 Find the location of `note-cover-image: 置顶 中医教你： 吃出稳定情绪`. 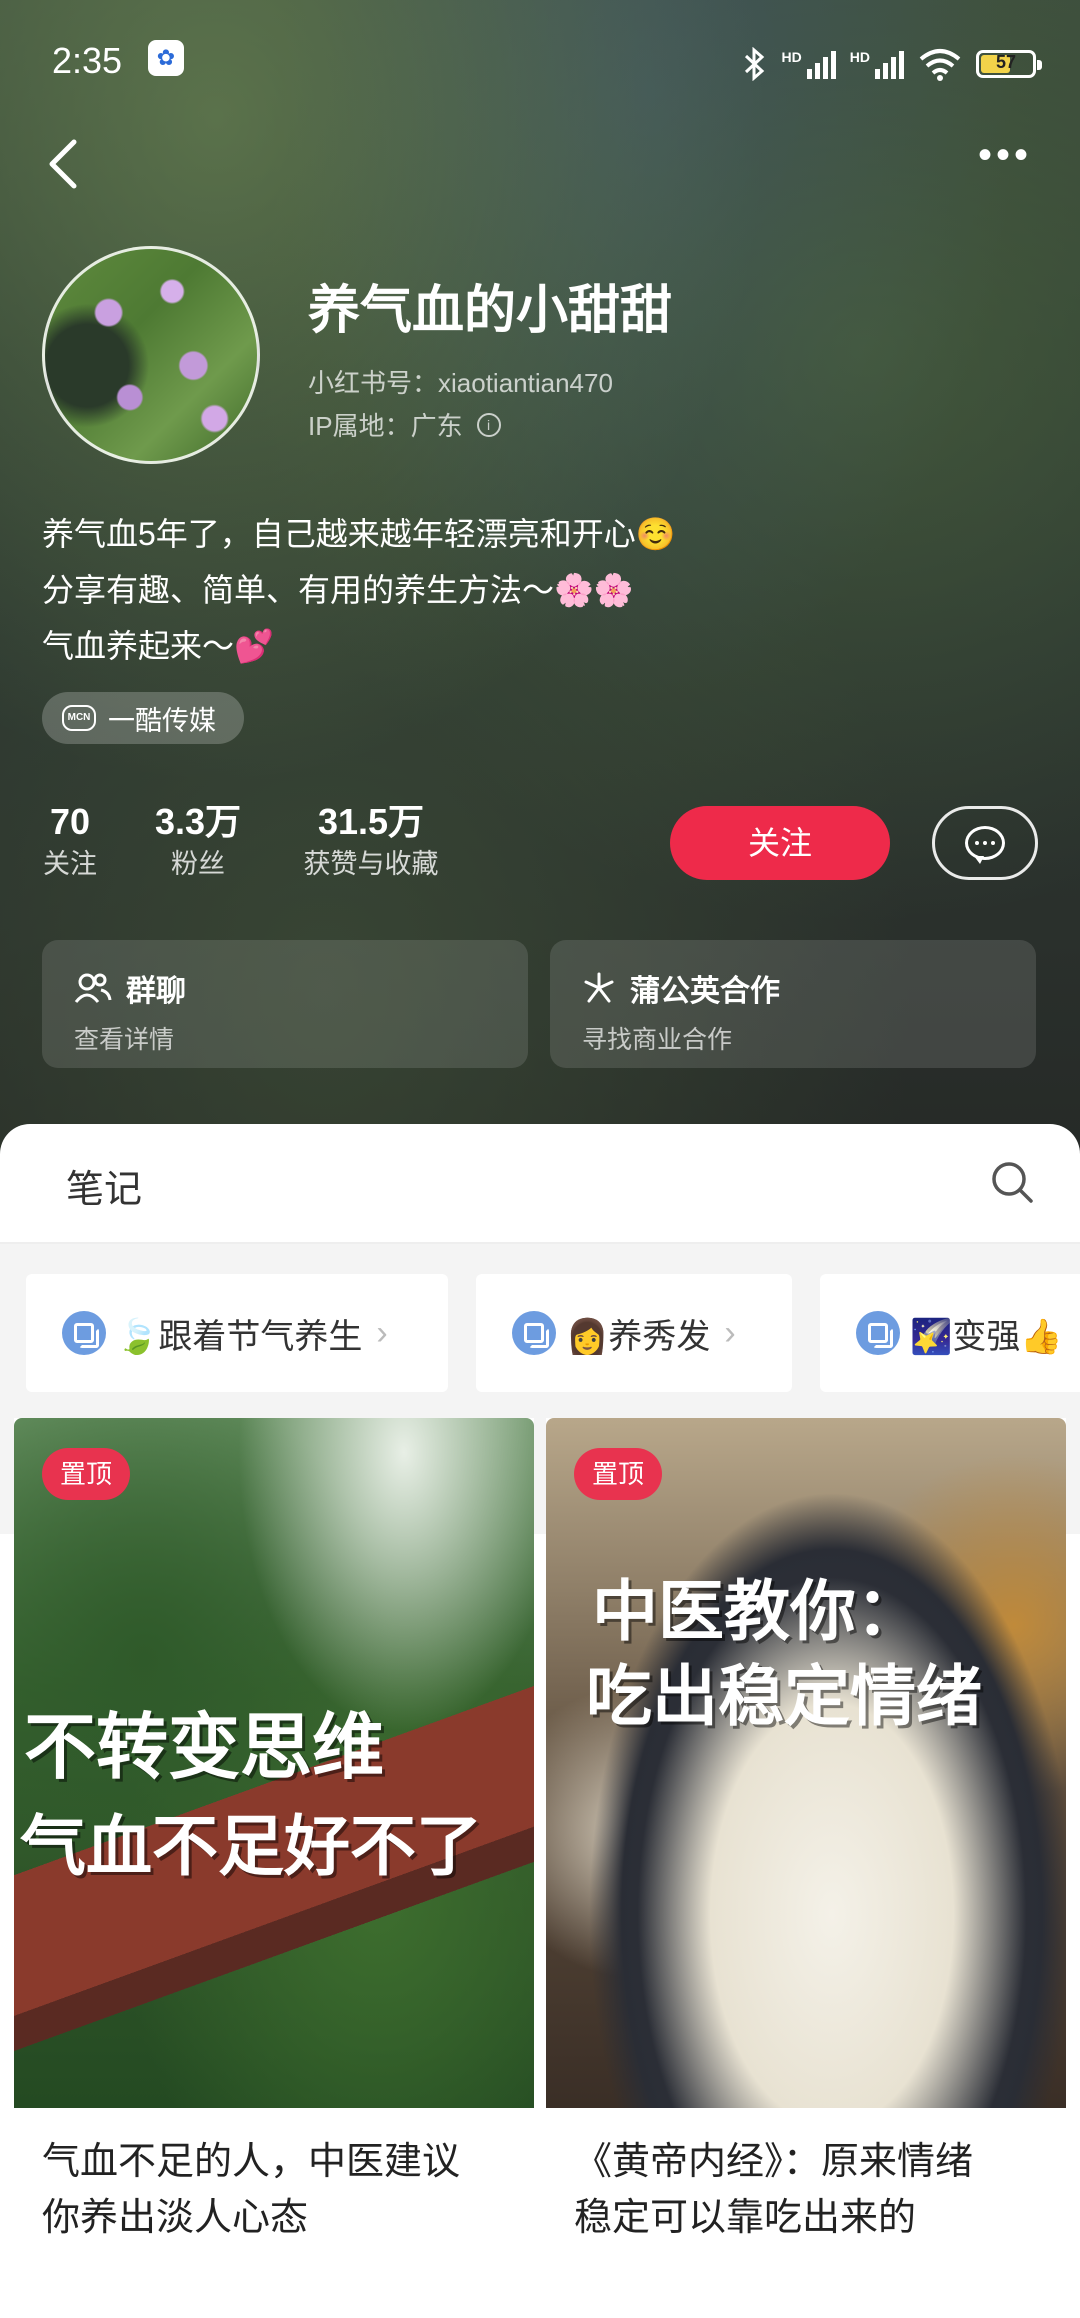

note-cover-image: 置顶 中医教你： 吃出稳定情绪 is located at coordinates (806, 1763).